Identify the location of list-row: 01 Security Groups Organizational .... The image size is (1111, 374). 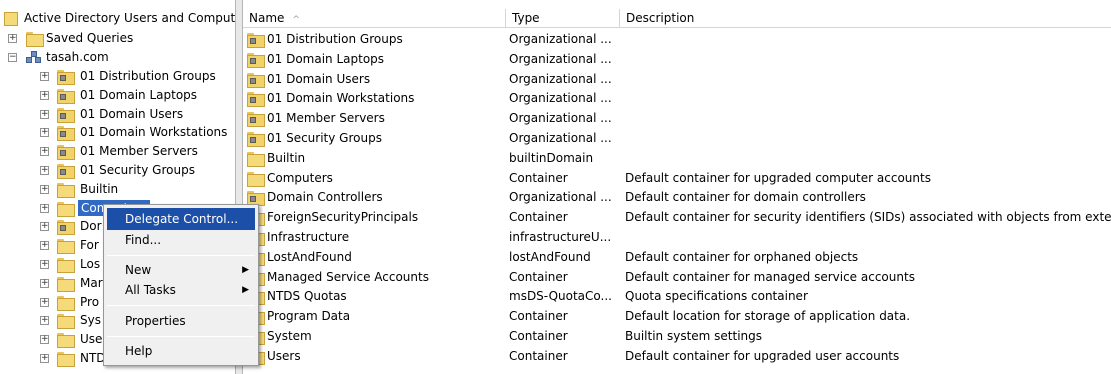
(677, 139).